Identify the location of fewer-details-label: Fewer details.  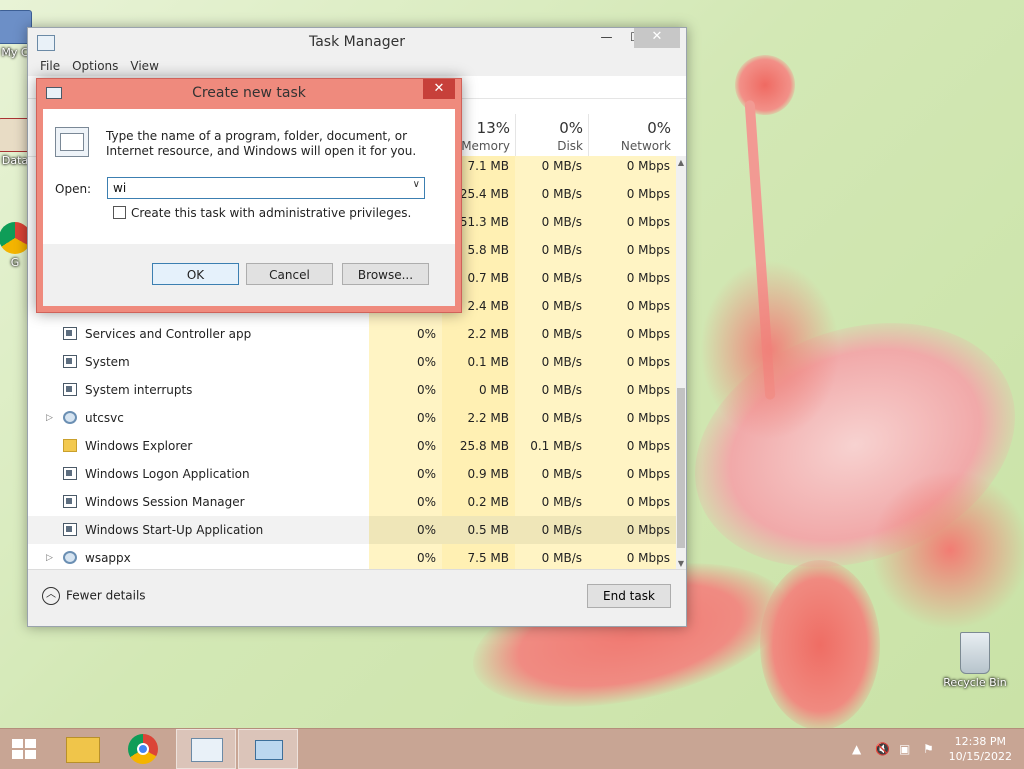
(106, 595).